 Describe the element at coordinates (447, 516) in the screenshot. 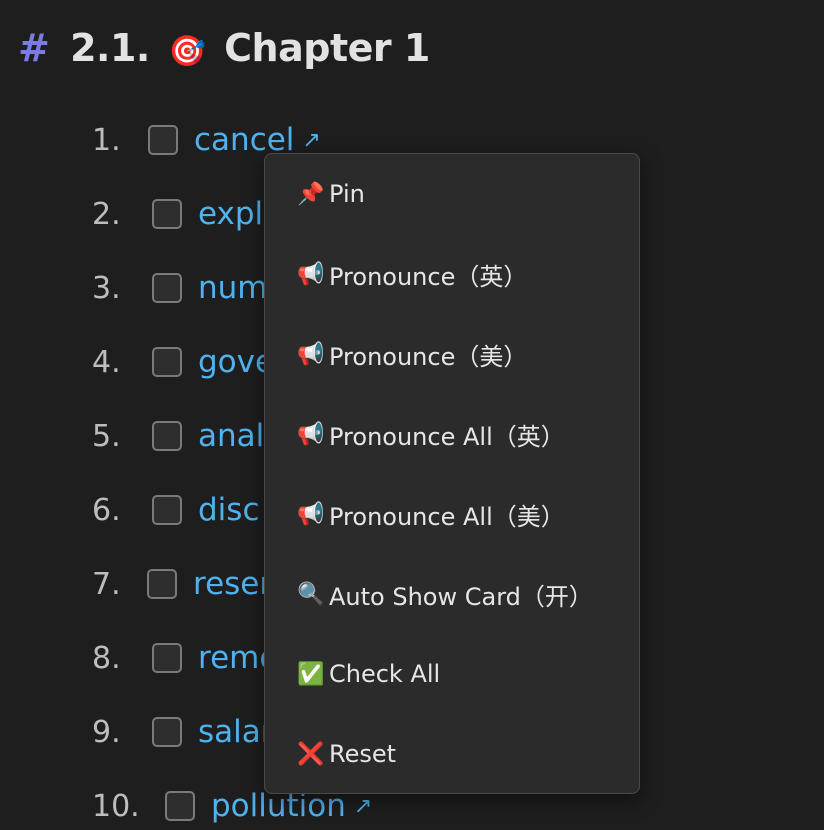

I see `menu-item-label: Pronounce All（美）` at that location.